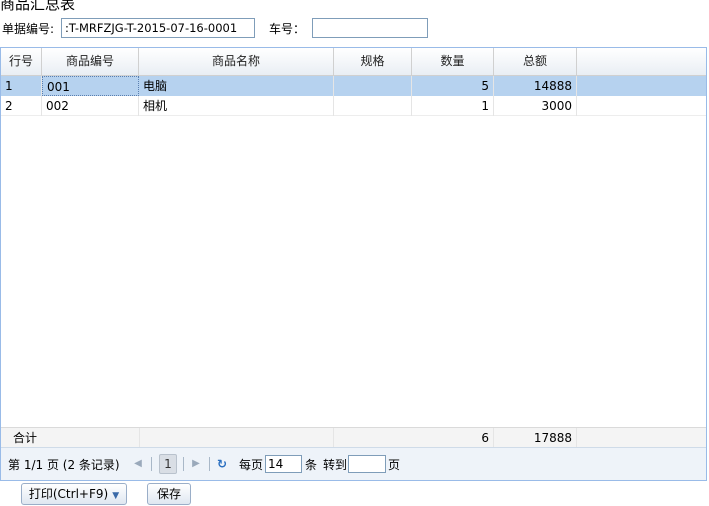 This screenshot has height=506, width=709. I want to click on per-page-unit: 条, so click(311, 465).